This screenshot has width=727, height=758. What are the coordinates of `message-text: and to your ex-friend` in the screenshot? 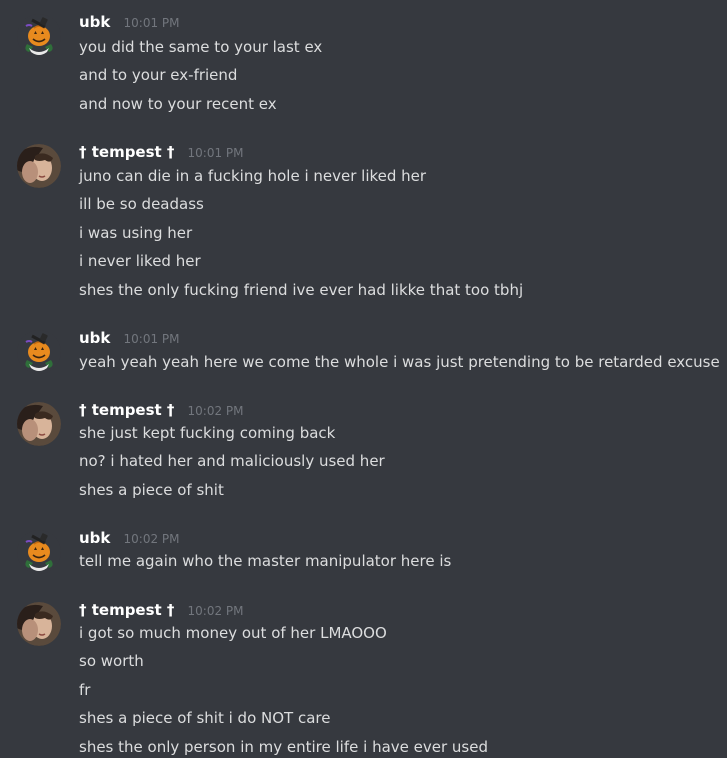 It's located at (158, 75).